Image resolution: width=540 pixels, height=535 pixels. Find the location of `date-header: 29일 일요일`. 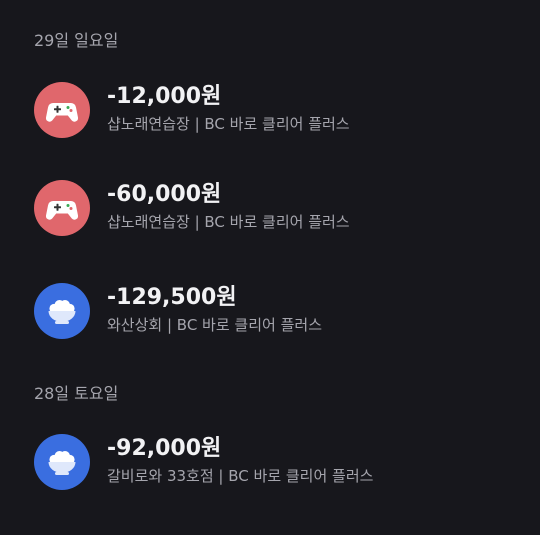

date-header: 29일 일요일 is located at coordinates (76, 40).